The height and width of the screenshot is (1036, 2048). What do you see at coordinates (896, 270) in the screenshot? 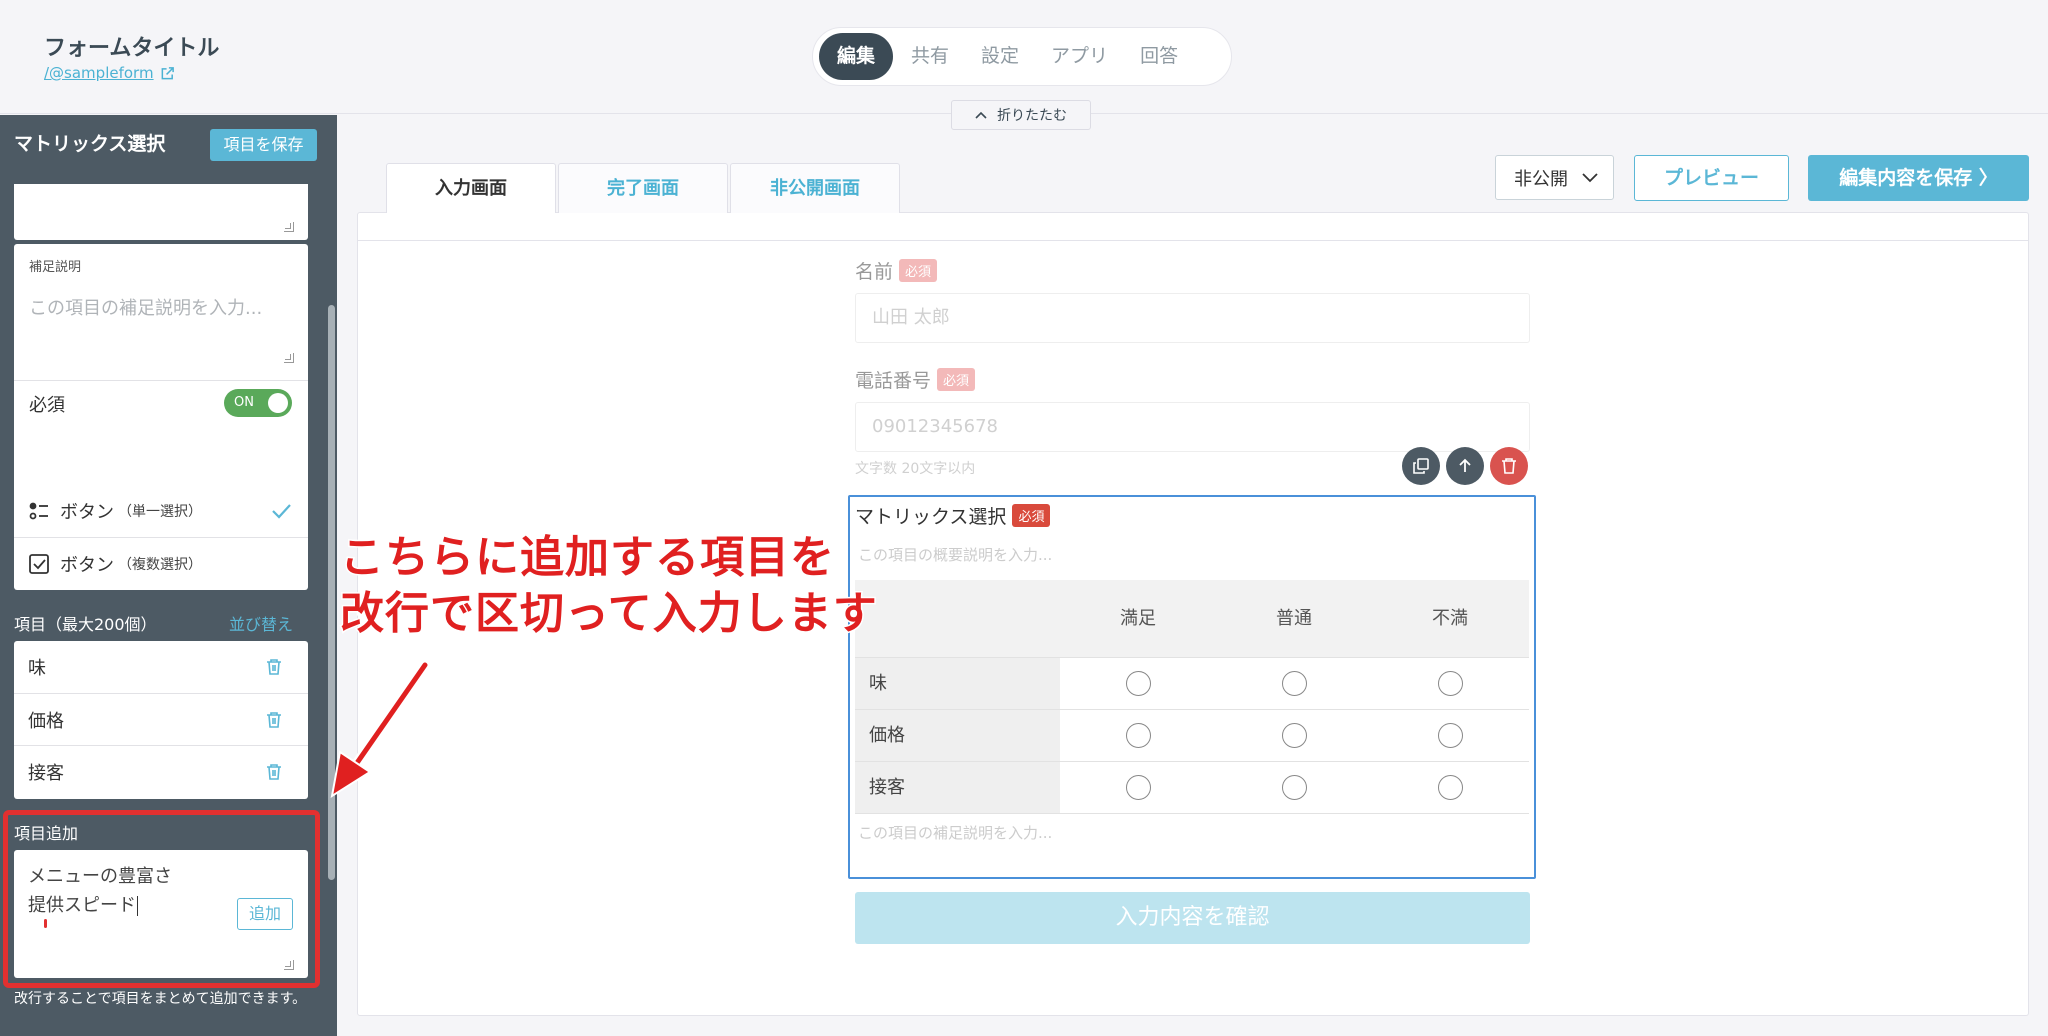
I see `question-label: 名前 必須` at bounding box center [896, 270].